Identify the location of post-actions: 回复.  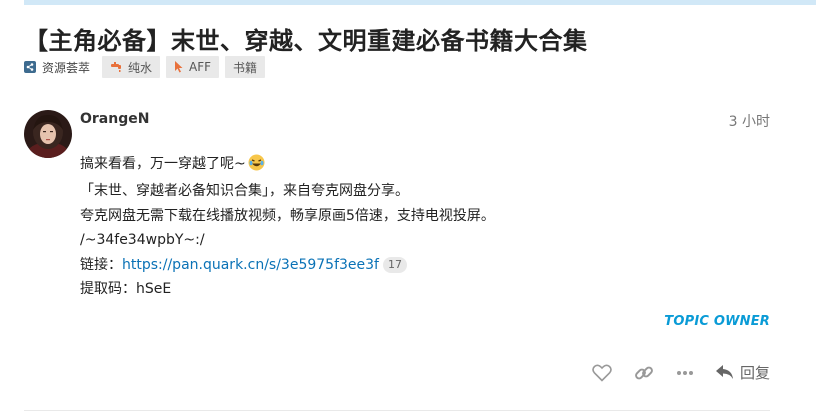
(670, 372).